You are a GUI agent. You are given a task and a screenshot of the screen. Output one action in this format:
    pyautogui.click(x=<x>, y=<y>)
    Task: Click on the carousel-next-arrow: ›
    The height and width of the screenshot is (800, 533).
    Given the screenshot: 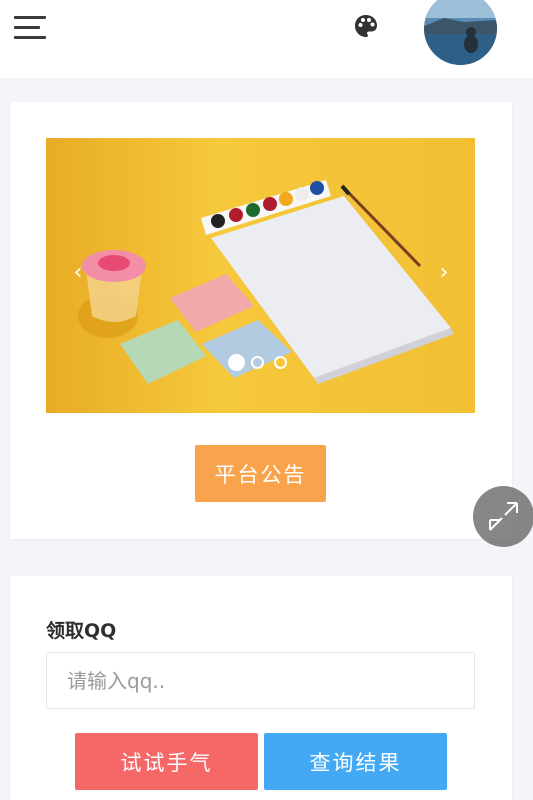 What is the action you would take?
    pyautogui.click(x=444, y=273)
    